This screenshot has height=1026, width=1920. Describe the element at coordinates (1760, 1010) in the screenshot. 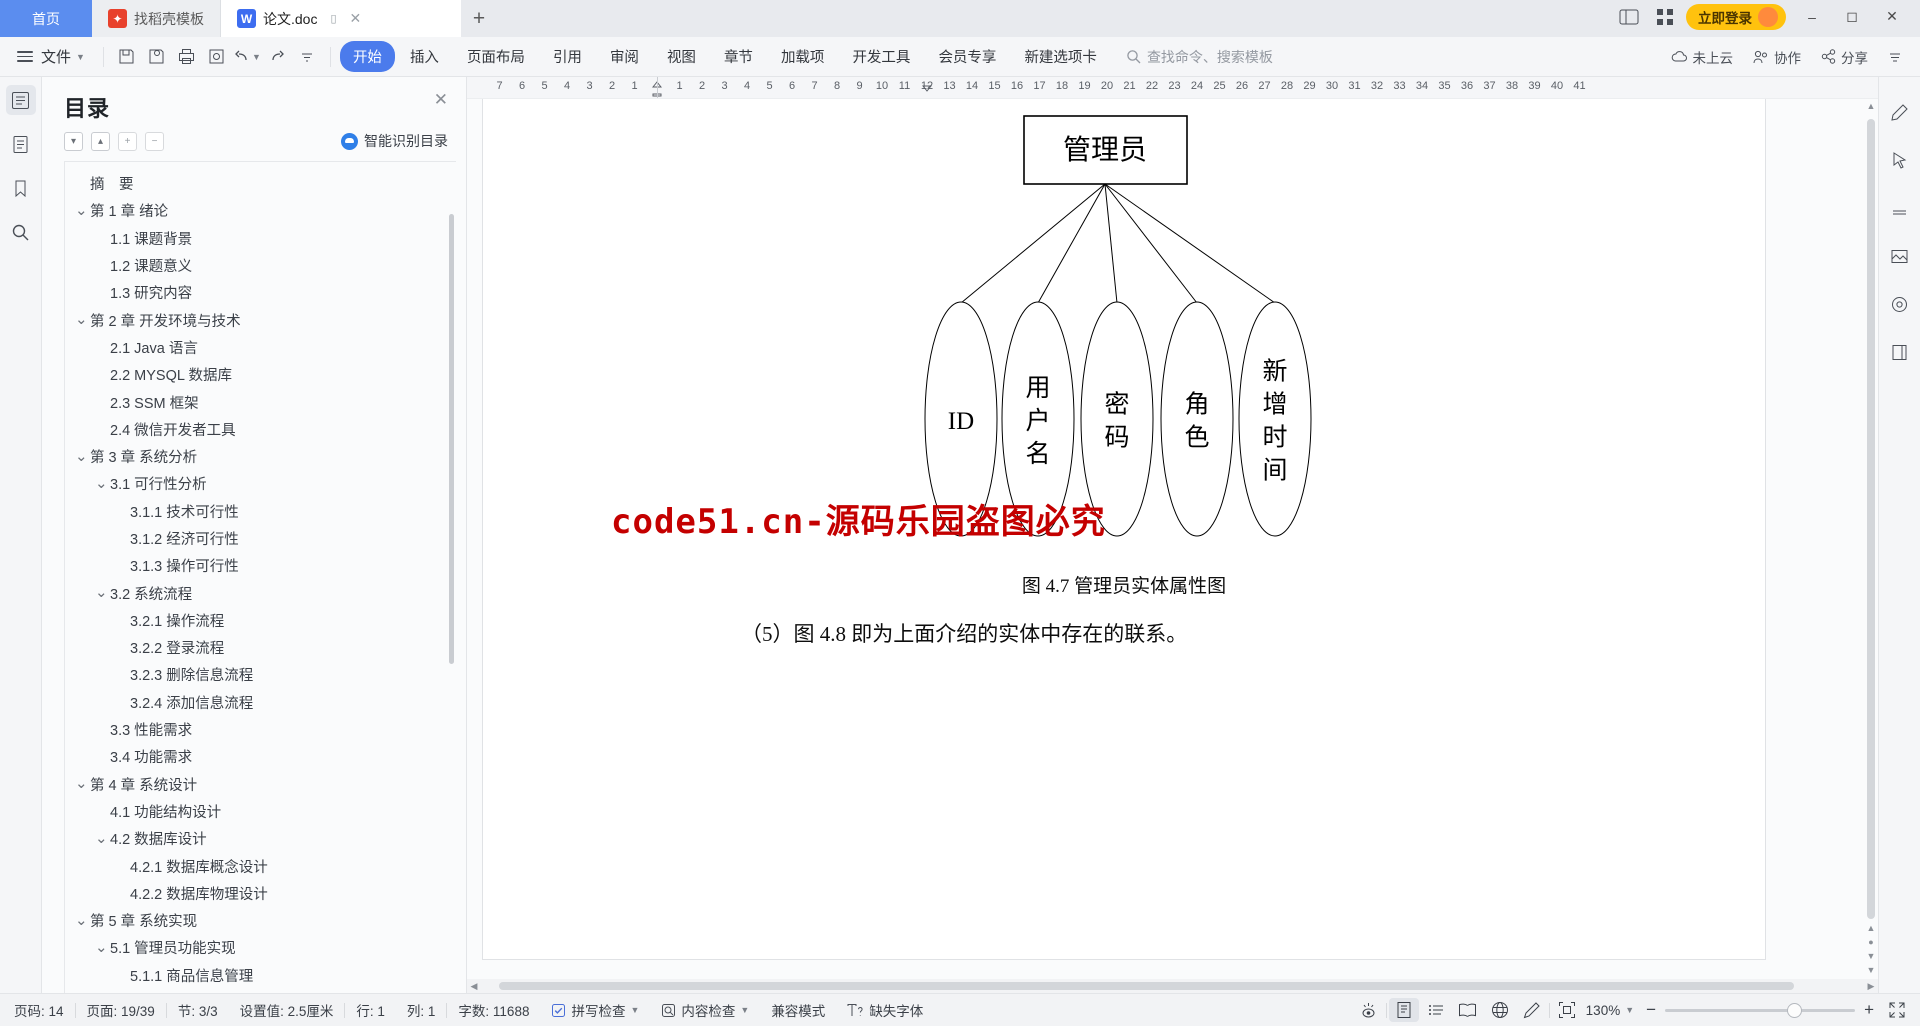

I see `zoom-slider-track` at that location.